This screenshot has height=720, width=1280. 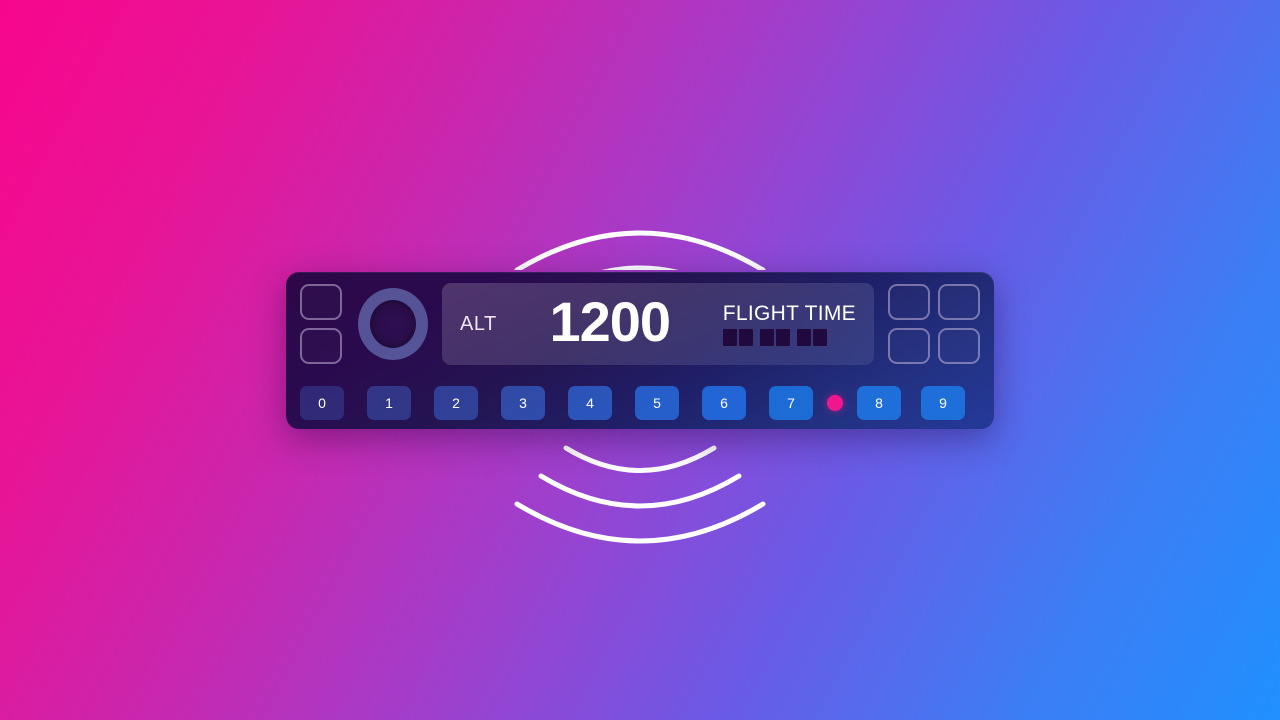 I want to click on keypad-key-6: 6, so click(x=724, y=402).